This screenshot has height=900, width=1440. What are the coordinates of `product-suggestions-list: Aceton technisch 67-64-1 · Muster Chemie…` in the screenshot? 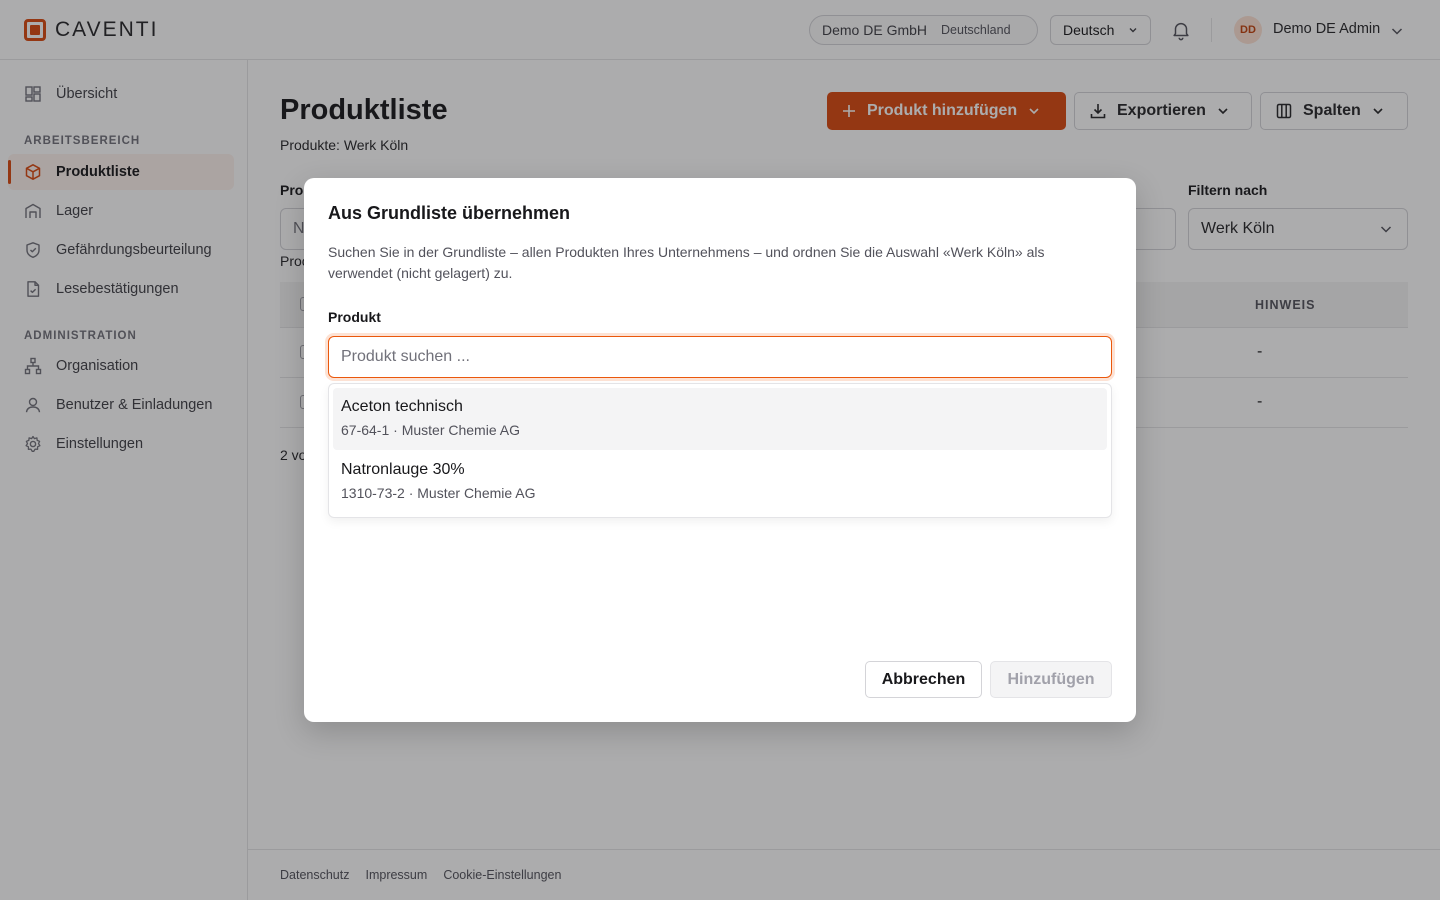 It's located at (720, 450).